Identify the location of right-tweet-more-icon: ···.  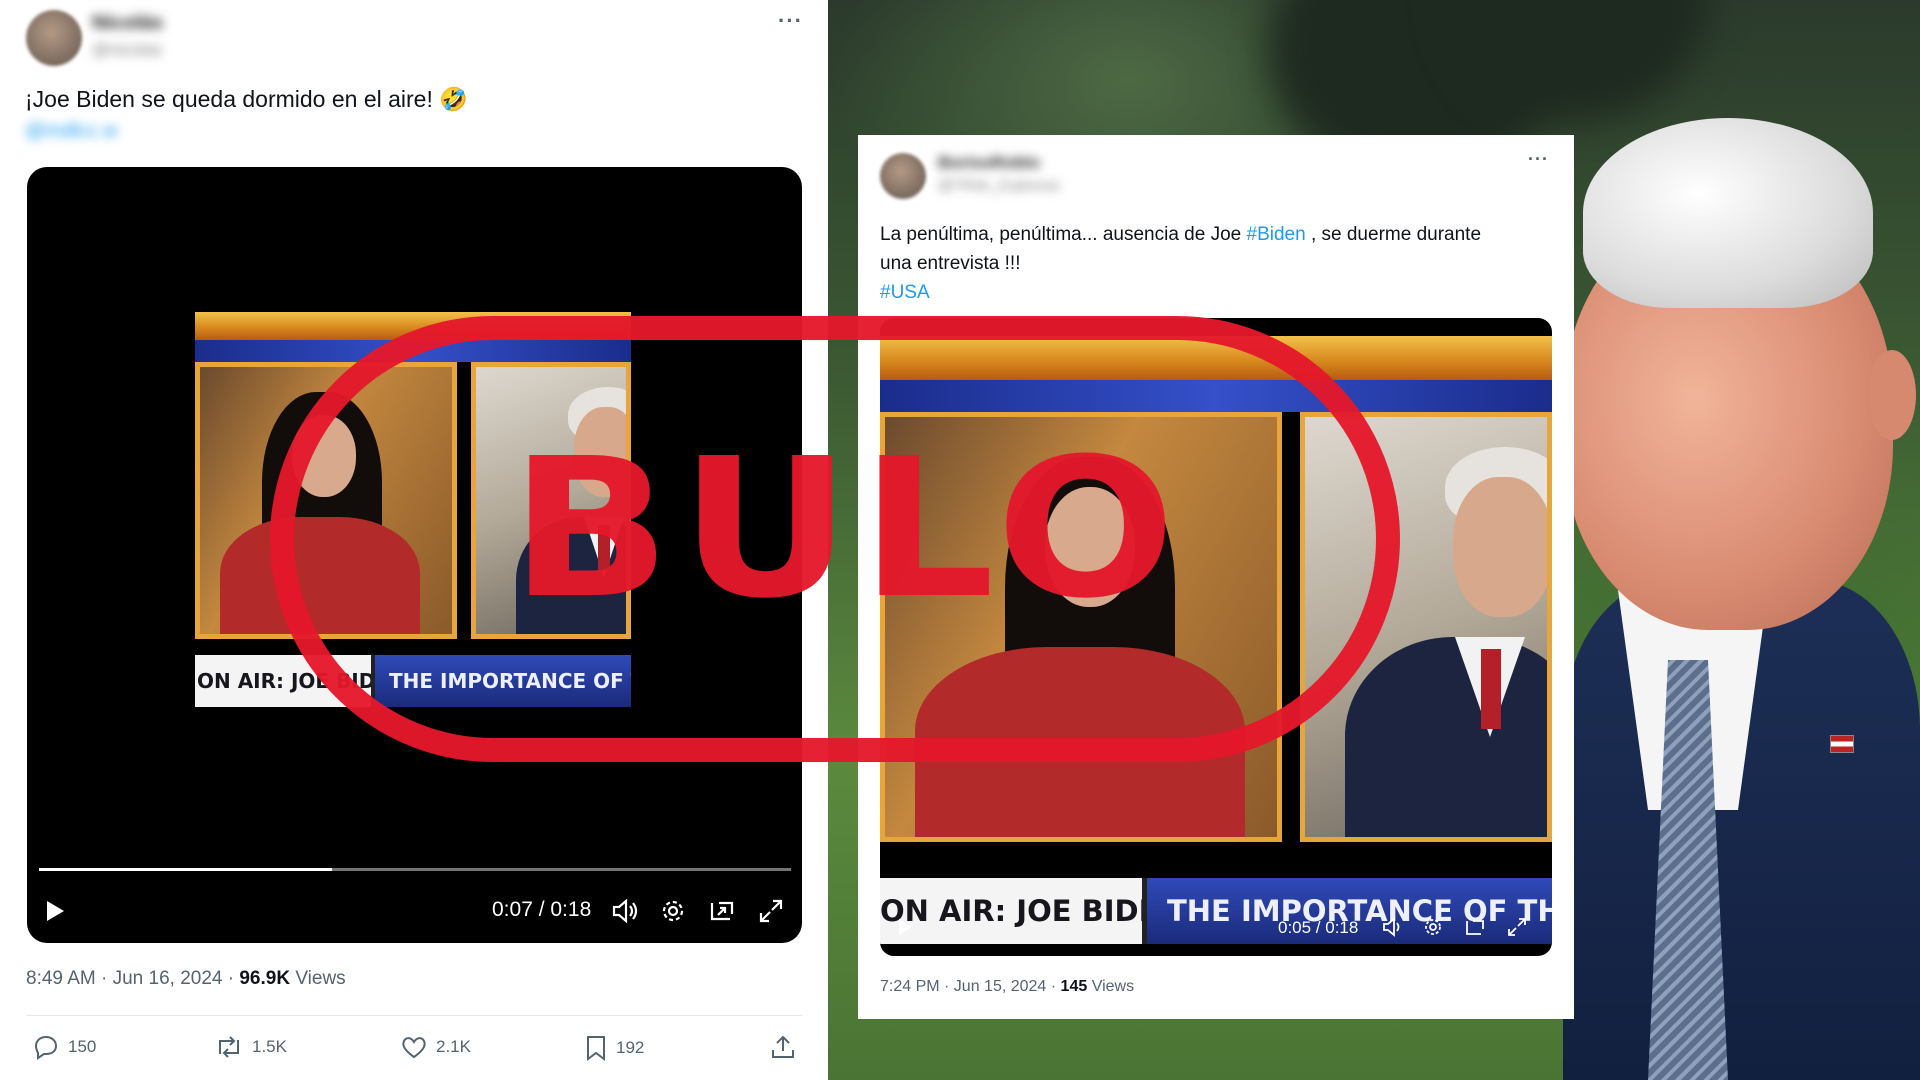
(1538, 159).